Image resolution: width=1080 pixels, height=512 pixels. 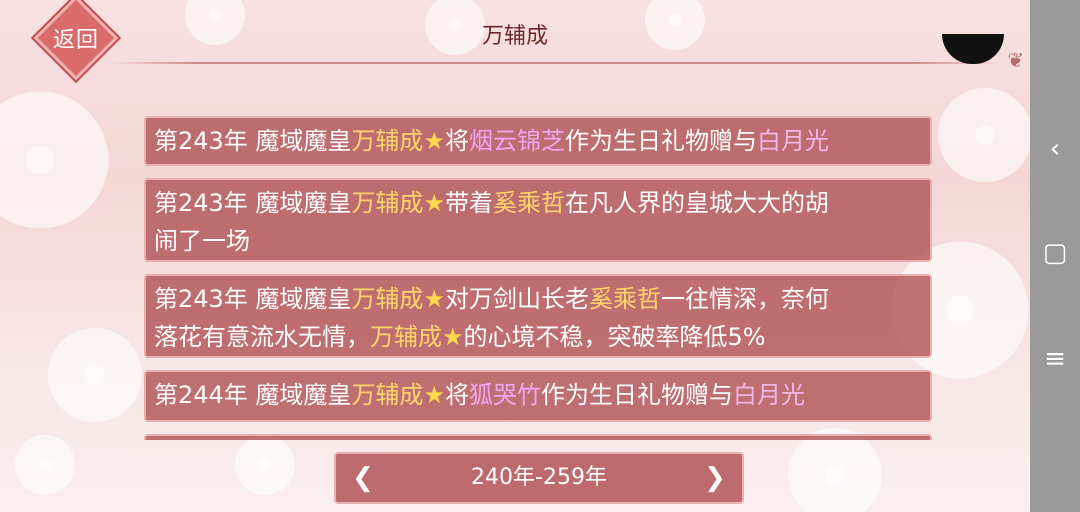 What do you see at coordinates (1055, 359) in the screenshot?
I see `hamburger-icon: ≡` at bounding box center [1055, 359].